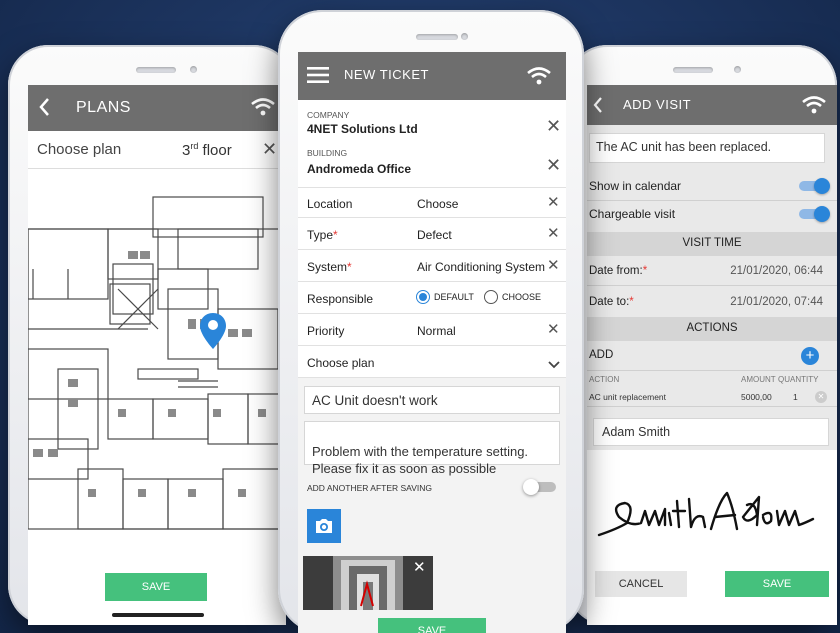 The width and height of the screenshot is (840, 633). What do you see at coordinates (158, 615) in the screenshot?
I see `home-indicator` at bounding box center [158, 615].